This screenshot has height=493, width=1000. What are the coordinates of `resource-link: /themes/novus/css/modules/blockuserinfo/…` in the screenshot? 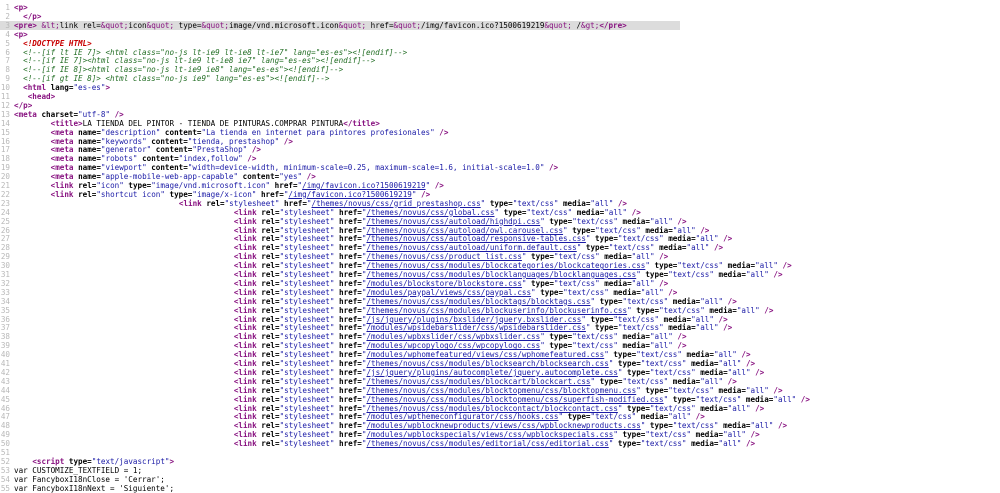 It's located at (496, 310).